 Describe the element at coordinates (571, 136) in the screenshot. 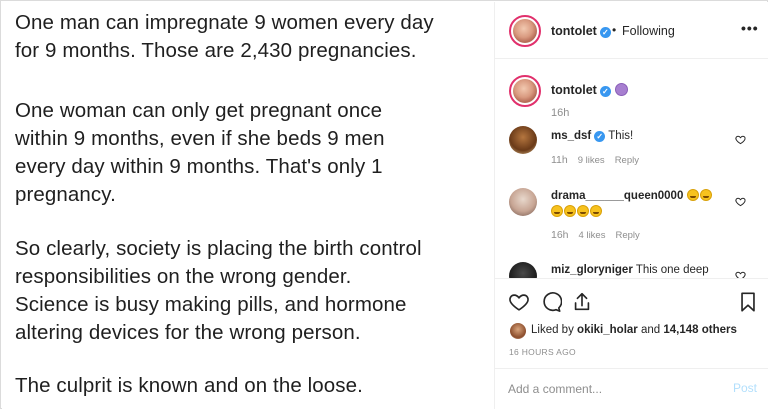

I see `commenter-username: ms_dsf` at that location.